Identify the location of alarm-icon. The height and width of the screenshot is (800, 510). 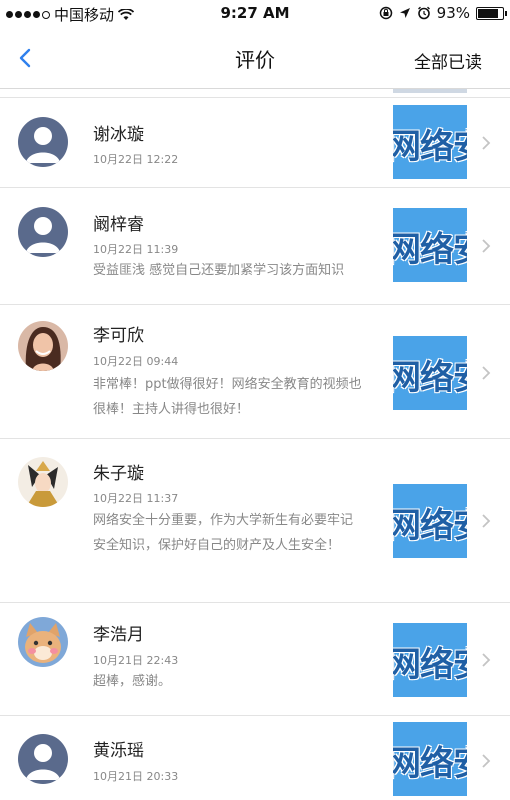
(423, 13).